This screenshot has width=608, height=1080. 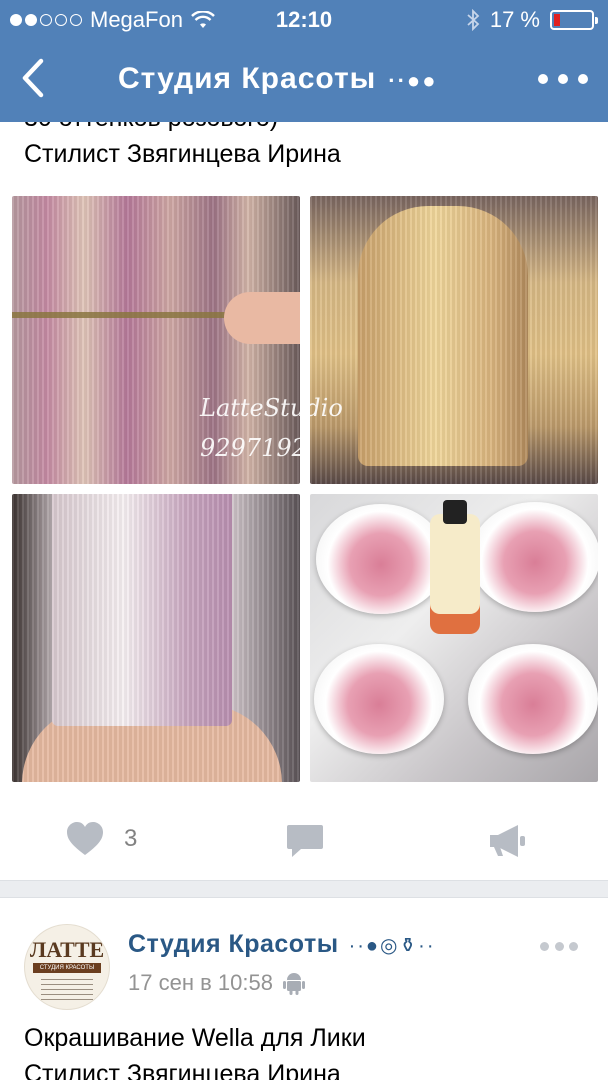 I want to click on status-right: 17 %, so click(x=532, y=20).